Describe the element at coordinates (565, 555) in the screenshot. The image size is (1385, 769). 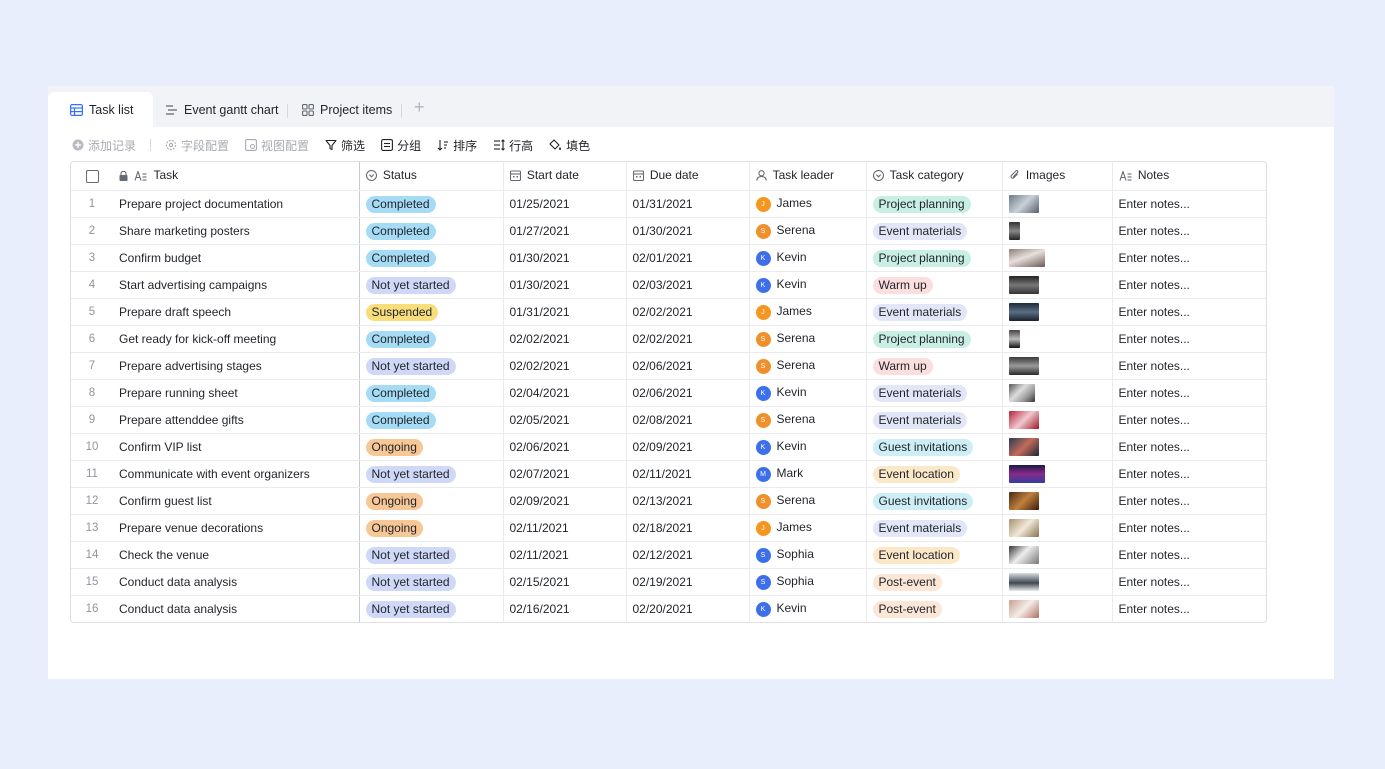
I see `start-date-cell: 02/11/2021` at that location.